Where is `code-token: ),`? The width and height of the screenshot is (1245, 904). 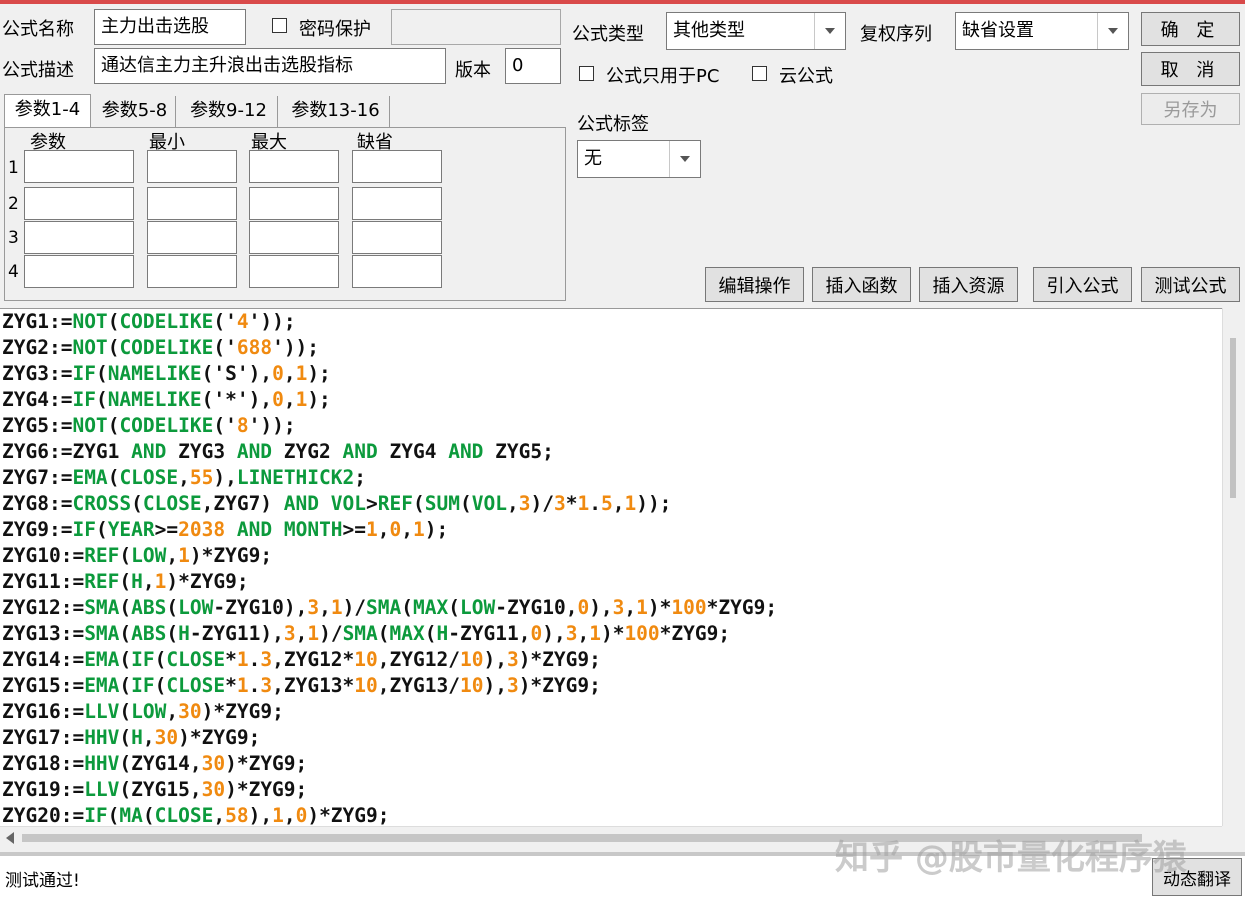 code-token: ), is located at coordinates (601, 607).